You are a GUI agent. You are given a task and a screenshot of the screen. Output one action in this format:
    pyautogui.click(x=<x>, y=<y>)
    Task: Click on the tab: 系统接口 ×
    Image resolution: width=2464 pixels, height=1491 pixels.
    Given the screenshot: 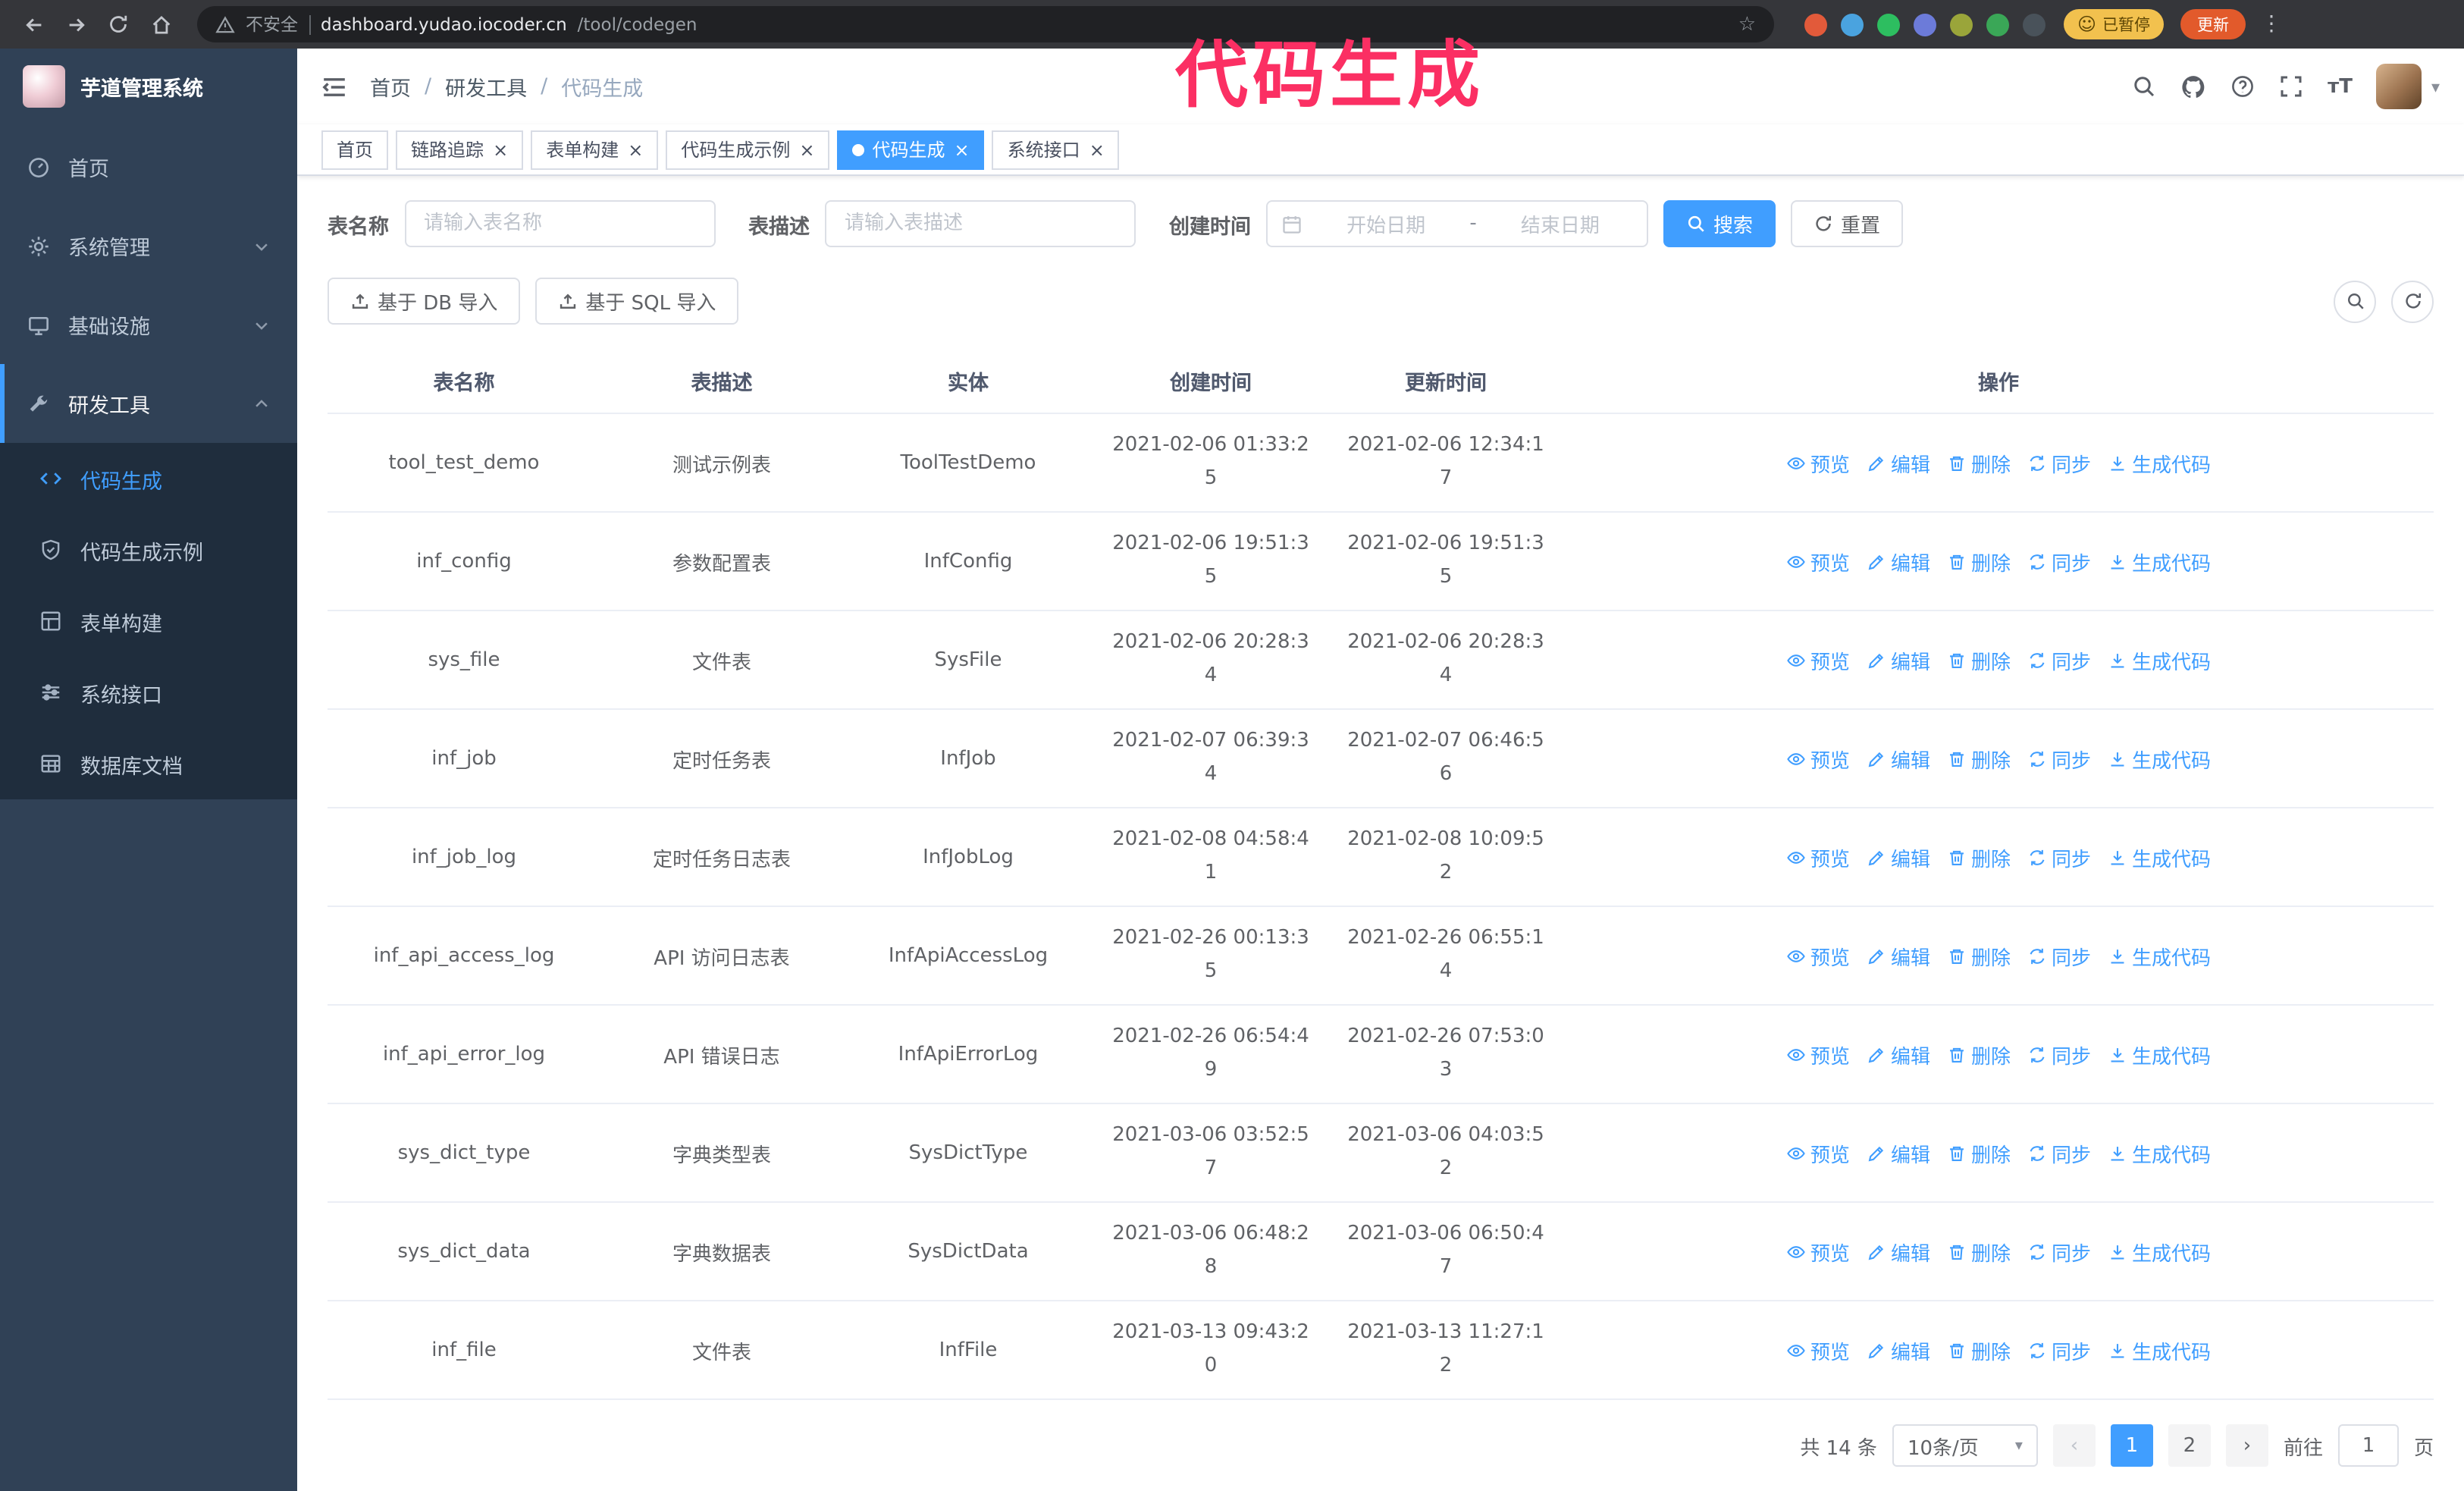 What is the action you would take?
    pyautogui.click(x=1056, y=149)
    